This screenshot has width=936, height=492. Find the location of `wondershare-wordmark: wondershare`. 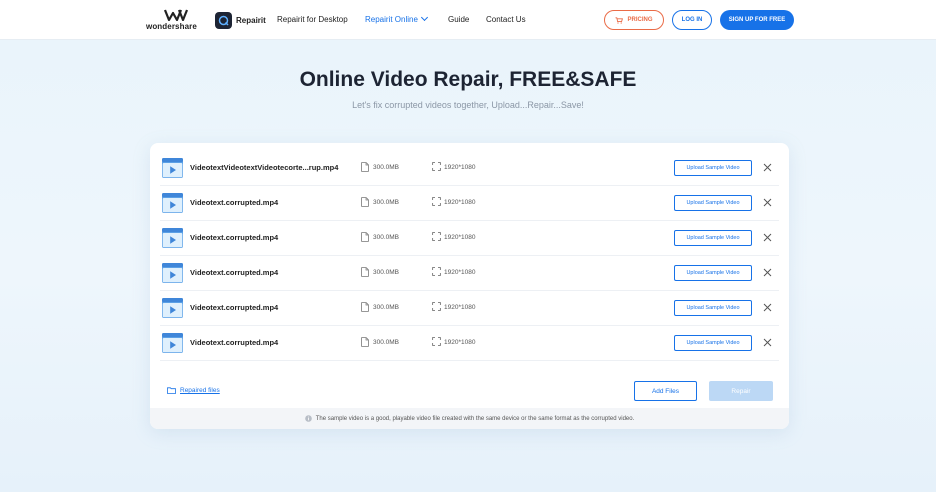

wondershare-wordmark: wondershare is located at coordinates (171, 26).